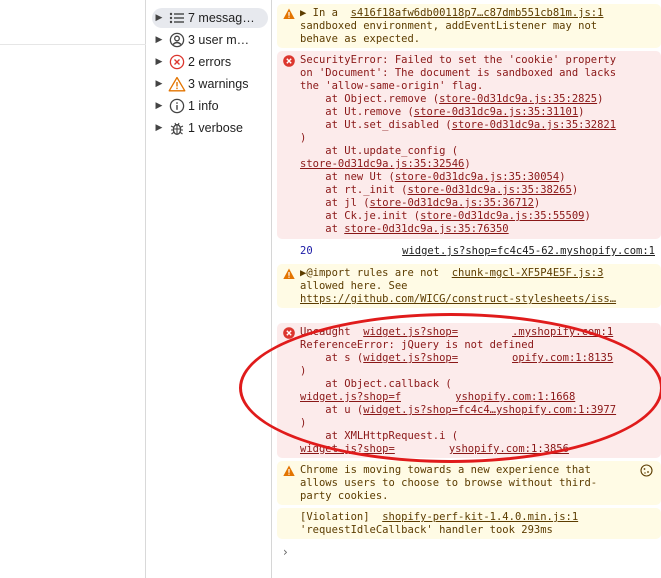 The height and width of the screenshot is (578, 661). I want to click on stack-frame: store-0d31dc9a.js:35:32546), so click(476, 164).